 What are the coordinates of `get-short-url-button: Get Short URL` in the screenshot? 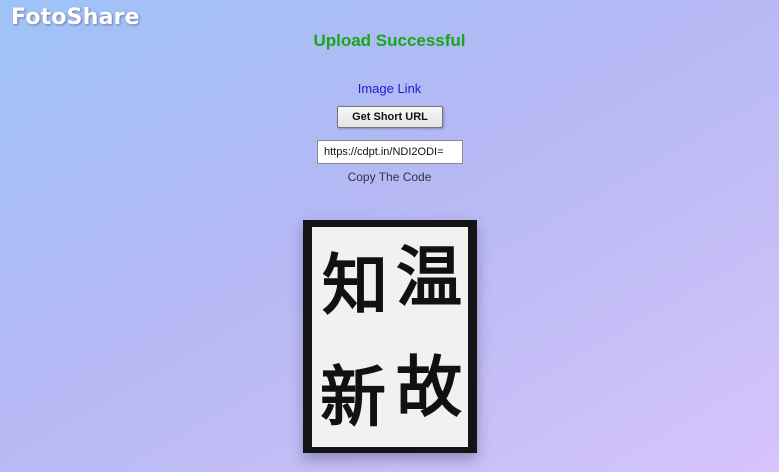 It's located at (390, 117).